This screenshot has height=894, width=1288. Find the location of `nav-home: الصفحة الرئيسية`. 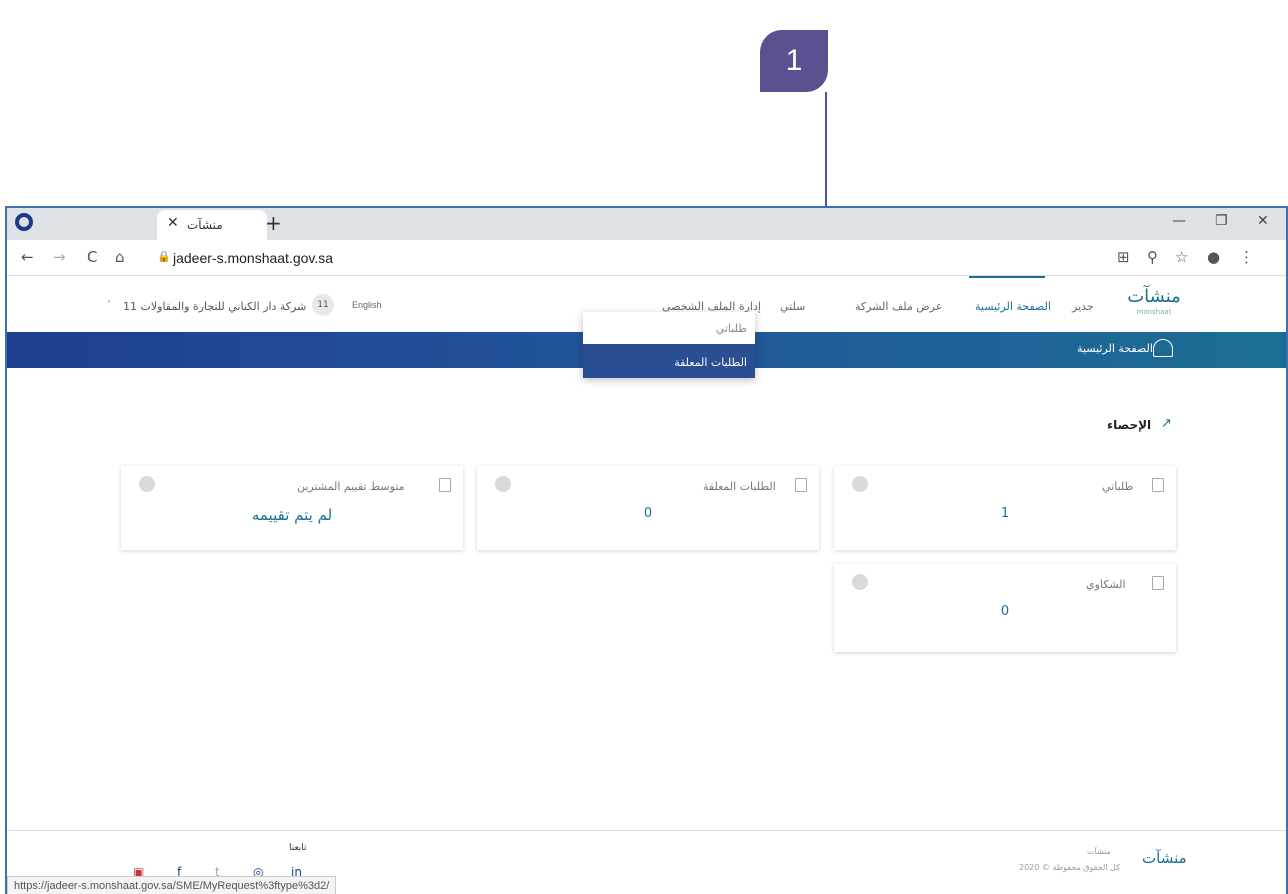

nav-home: الصفحة الرئيسية is located at coordinates (1013, 306).